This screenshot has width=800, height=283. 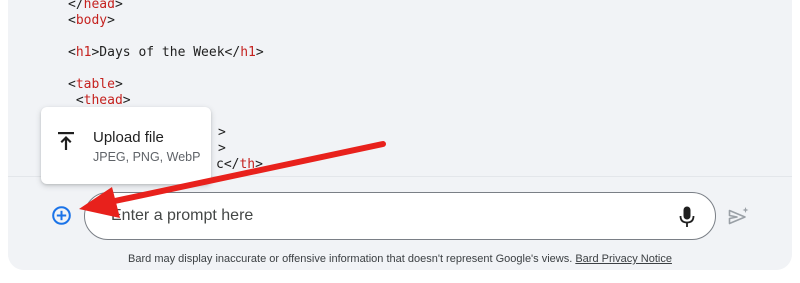 What do you see at coordinates (623, 259) in the screenshot?
I see `privacy-notice-link: Bard Privacy Notice` at bounding box center [623, 259].